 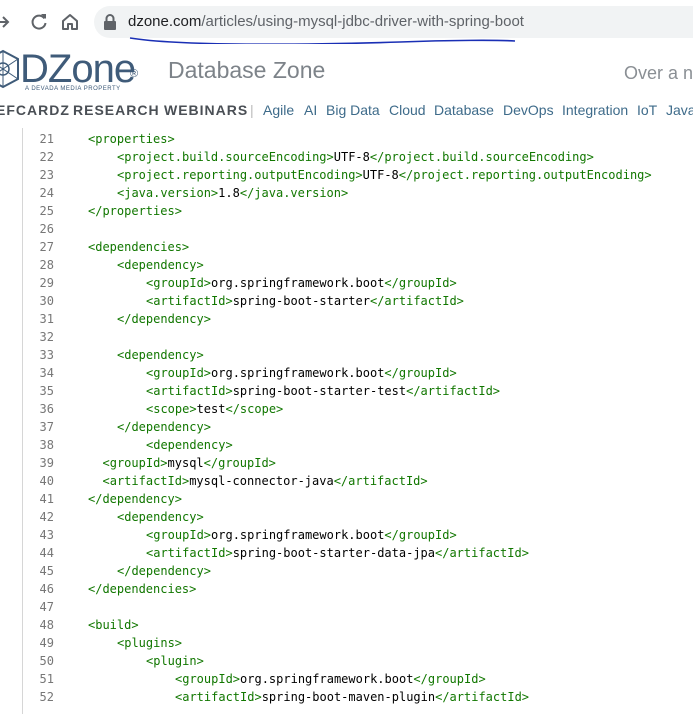 What do you see at coordinates (175, 661) in the screenshot?
I see `code-text: <plugin>` at bounding box center [175, 661].